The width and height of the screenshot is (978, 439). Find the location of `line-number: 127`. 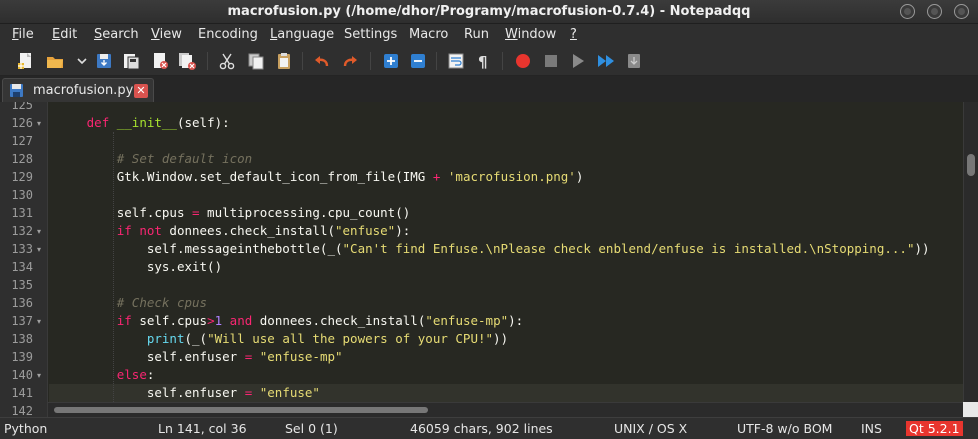

line-number: 127 is located at coordinates (22, 141).